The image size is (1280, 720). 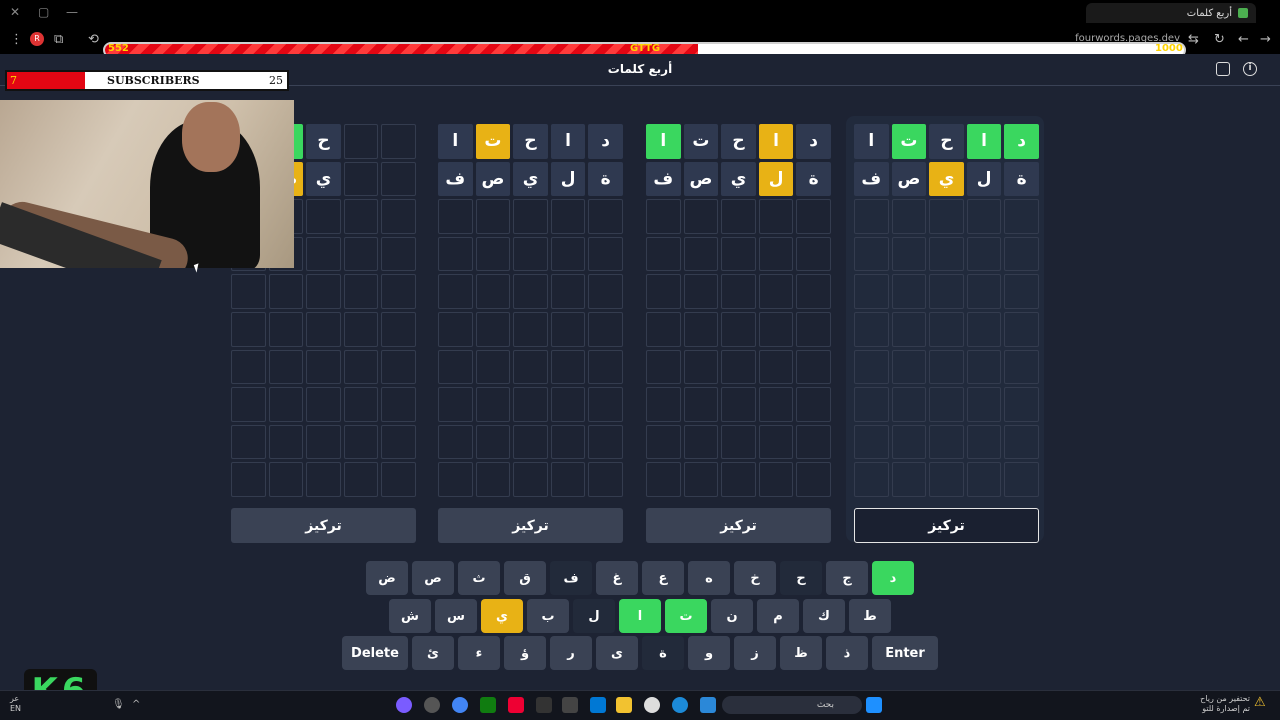 What do you see at coordinates (792, 705) in the screenshot?
I see `taskbar-search: بحث` at bounding box center [792, 705].